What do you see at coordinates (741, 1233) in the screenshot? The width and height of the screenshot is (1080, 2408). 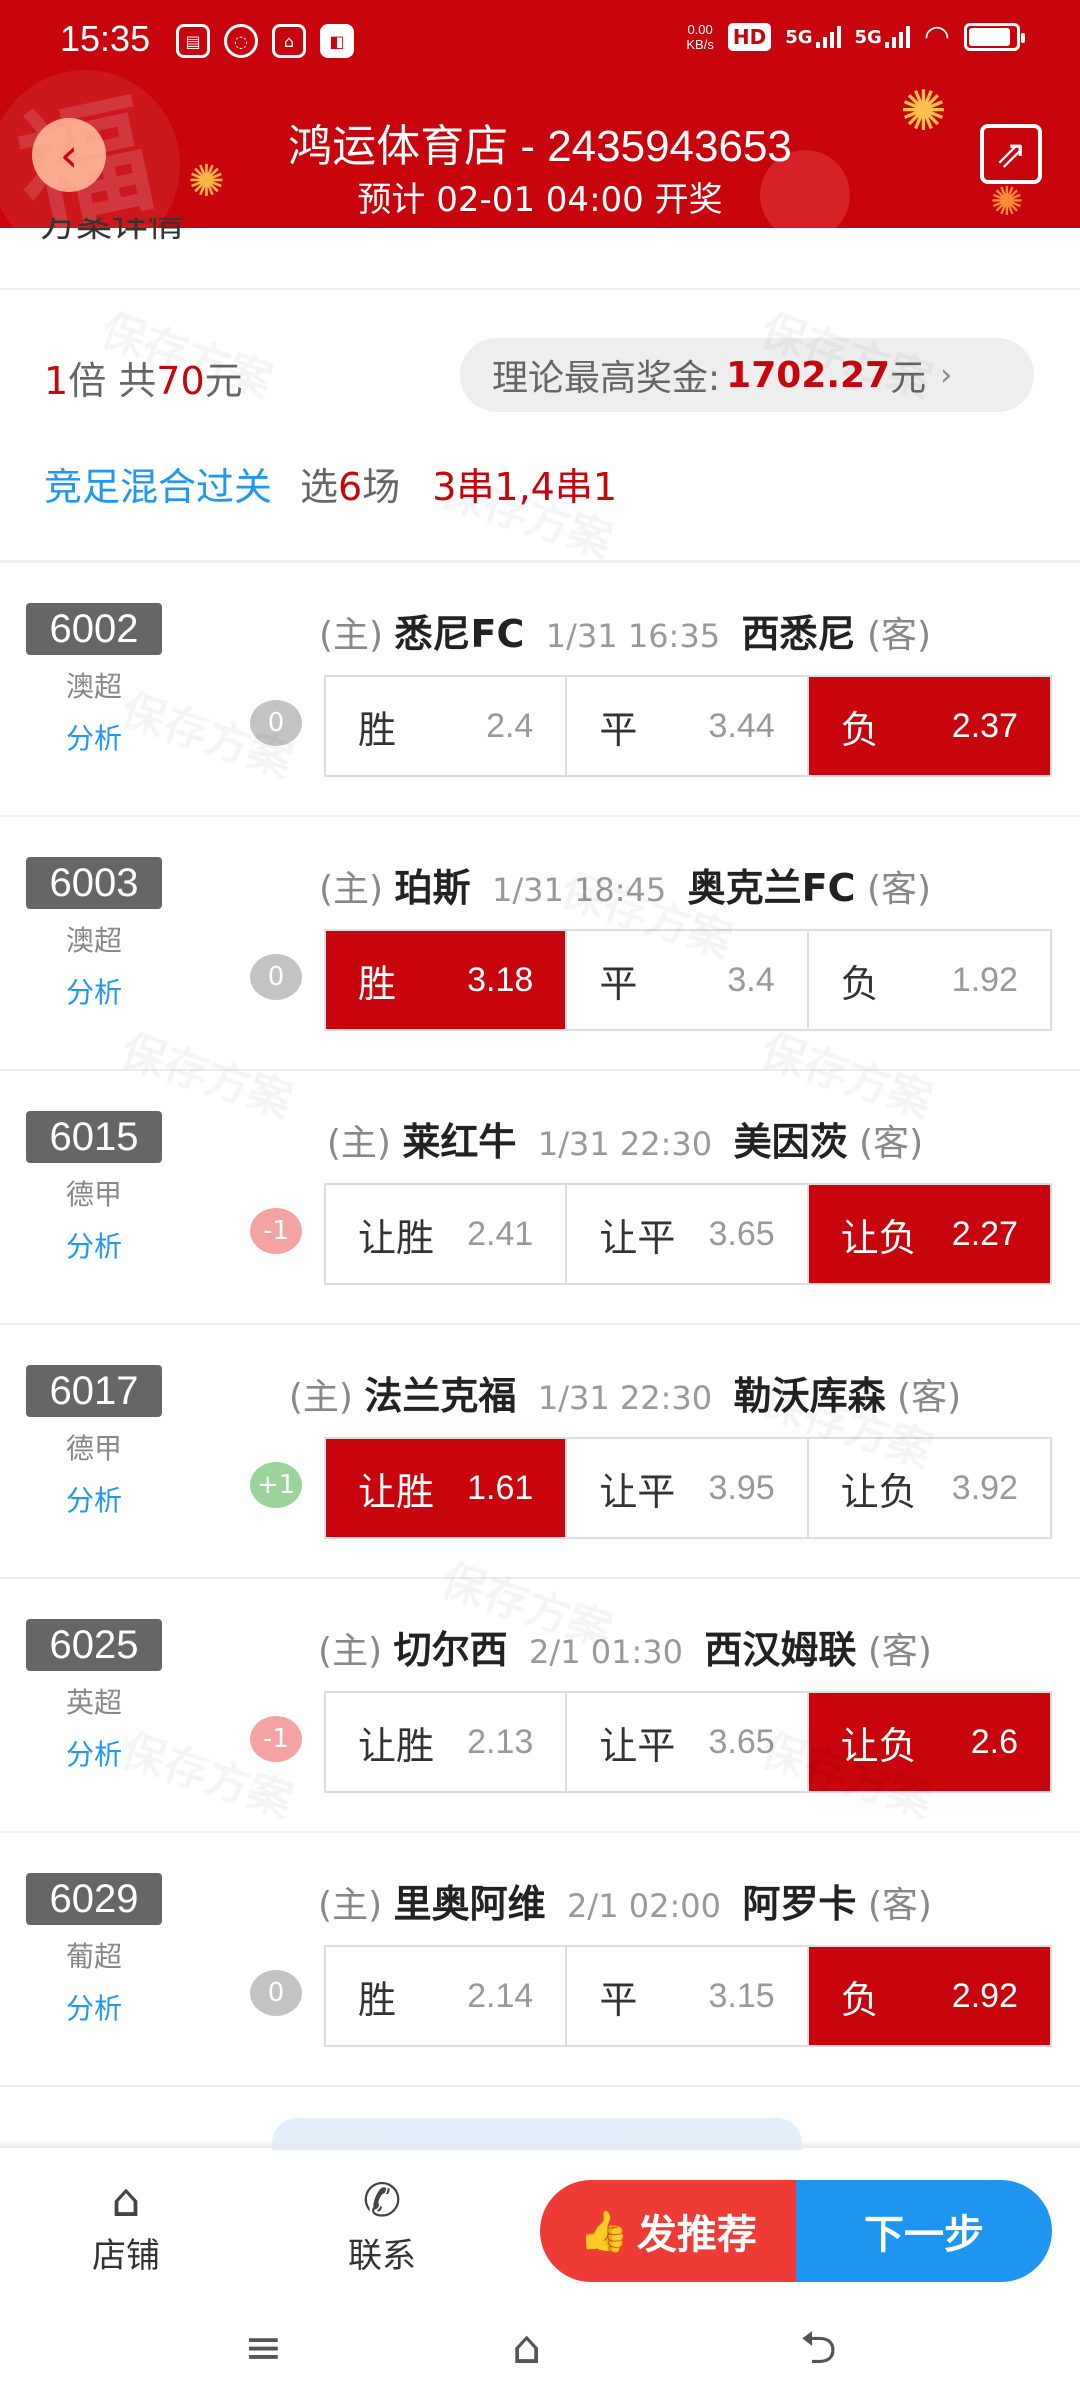 I see `odds-value: 3.65` at bounding box center [741, 1233].